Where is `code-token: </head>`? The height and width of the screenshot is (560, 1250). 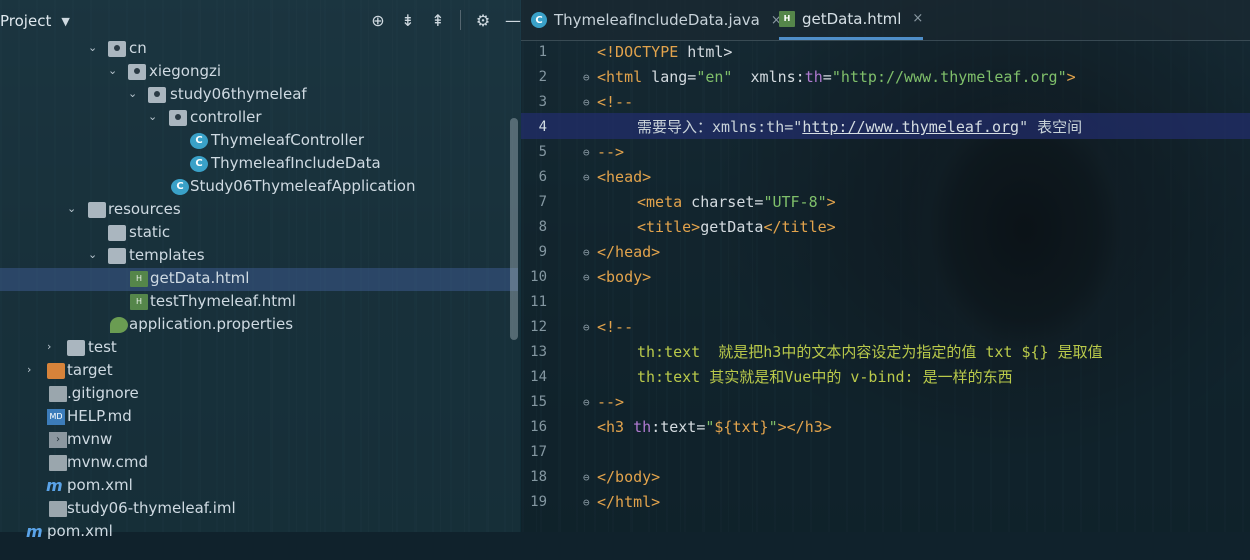 code-token: </head> is located at coordinates (629, 252).